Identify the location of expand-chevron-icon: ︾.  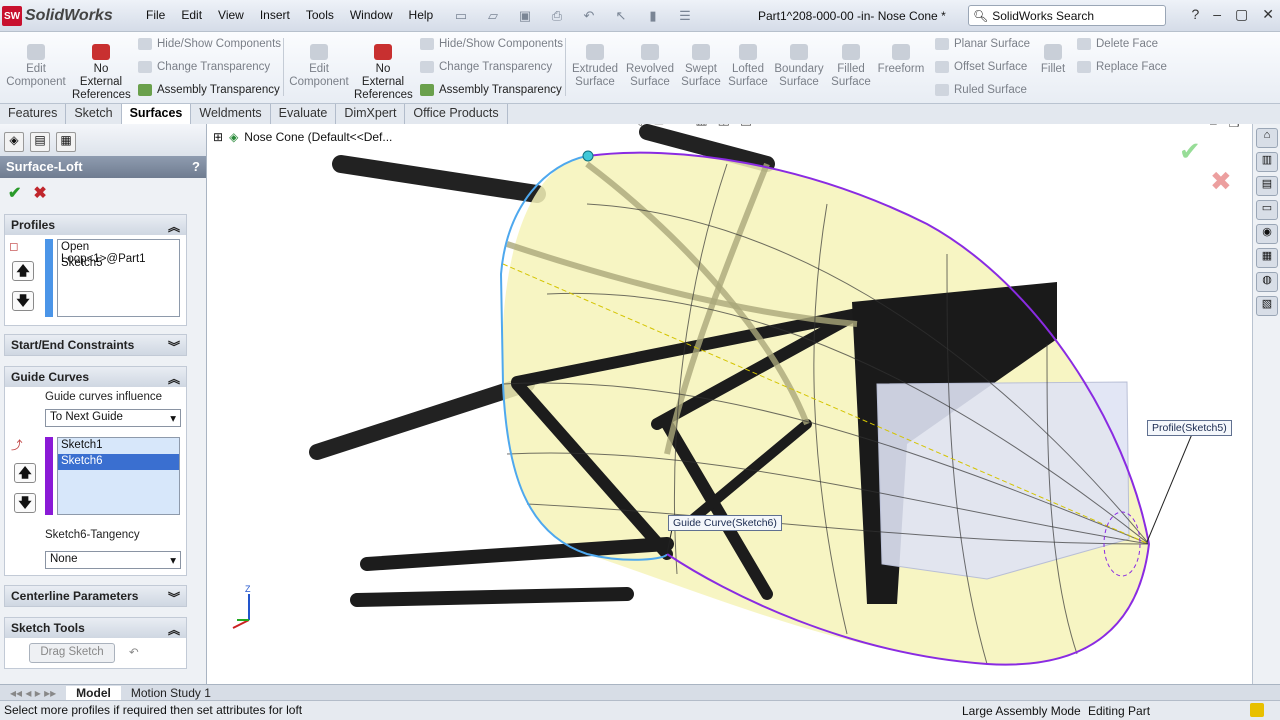
(174, 597).